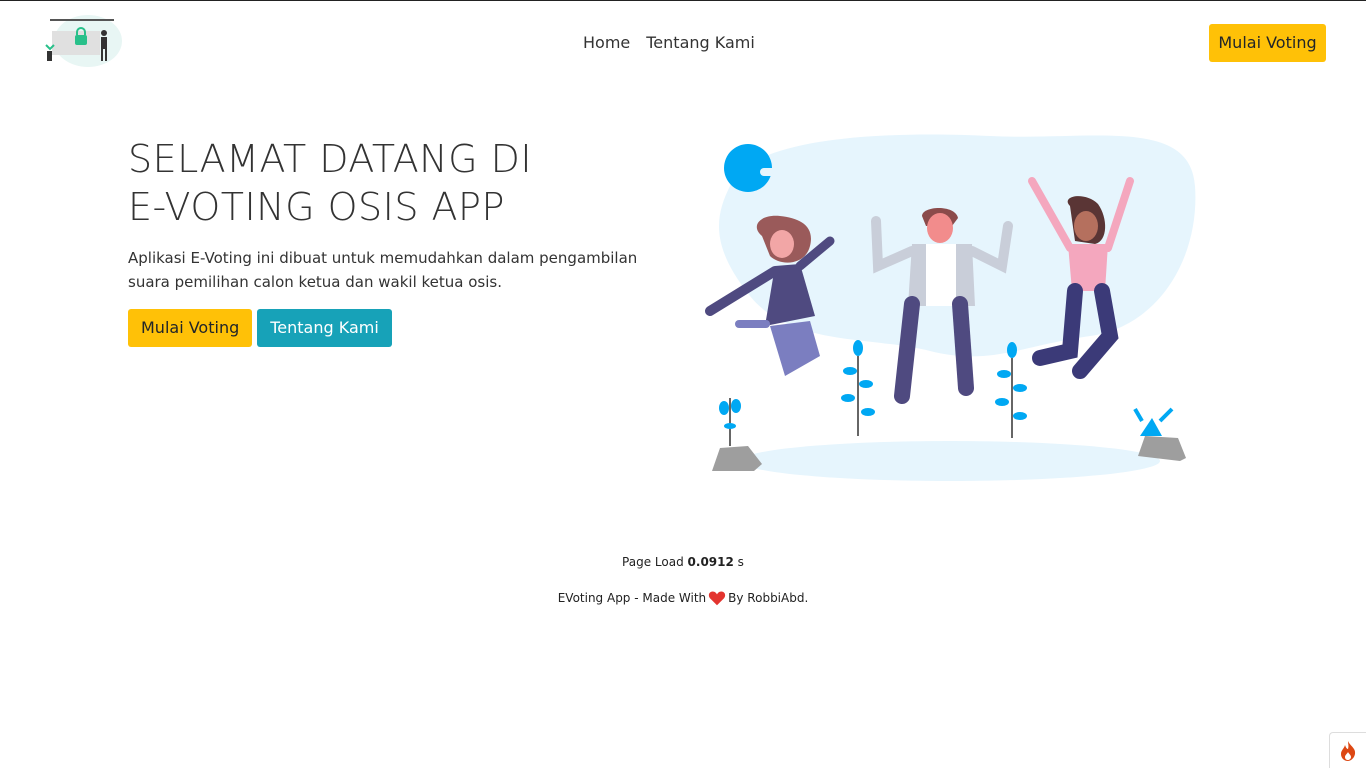 The width and height of the screenshot is (1366, 768). Describe the element at coordinates (330, 159) in the screenshot. I see `hero-title-line-1: SELAMAT DATANG DI` at that location.